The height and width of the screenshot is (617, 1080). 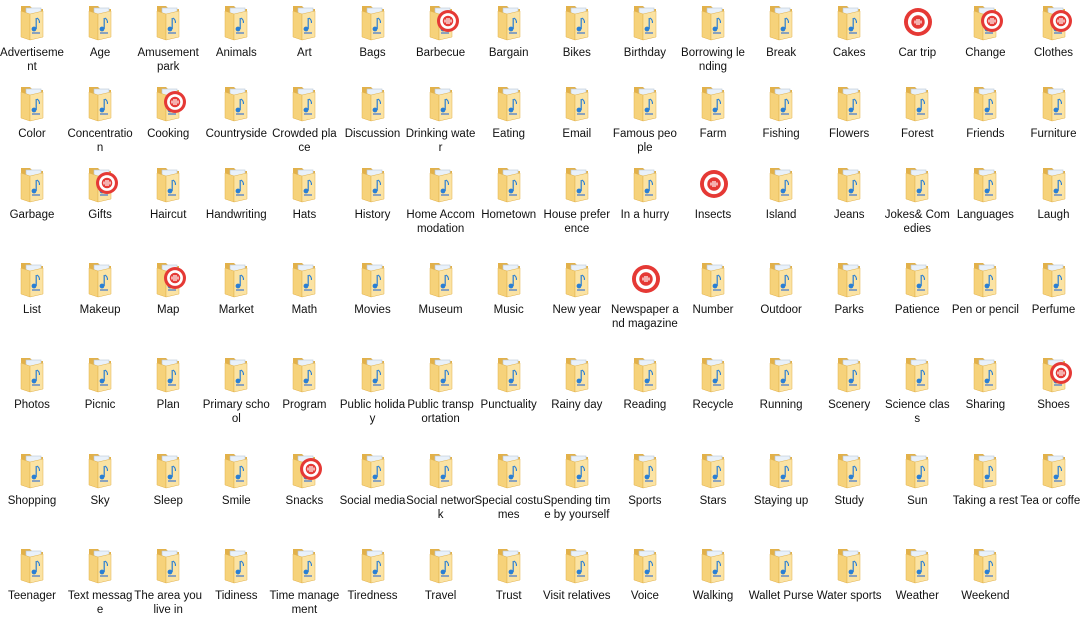 What do you see at coordinates (441, 119) in the screenshot?
I see `folder-item: Drinking water` at bounding box center [441, 119].